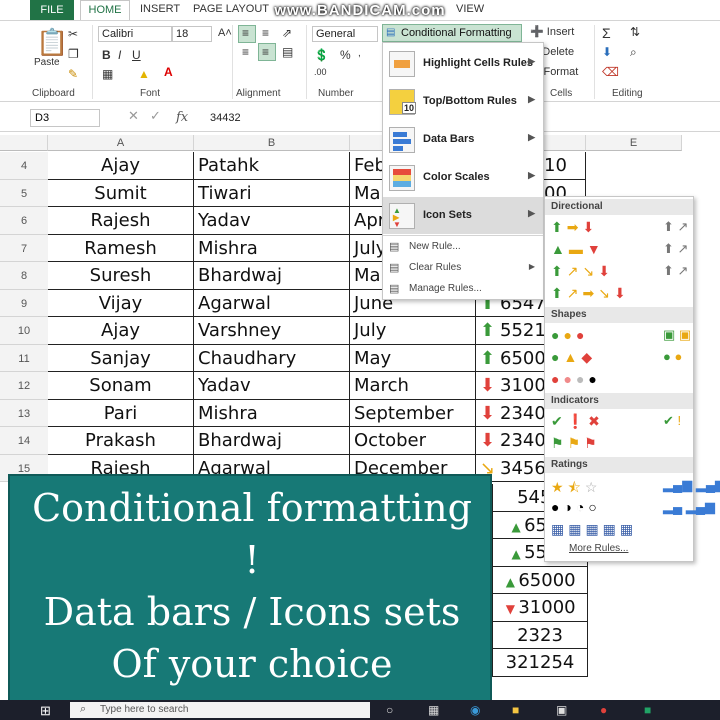 Image resolution: width=720 pixels, height=720 pixels. What do you see at coordinates (73, 34) in the screenshot?
I see `cut-icon: ✂` at bounding box center [73, 34].